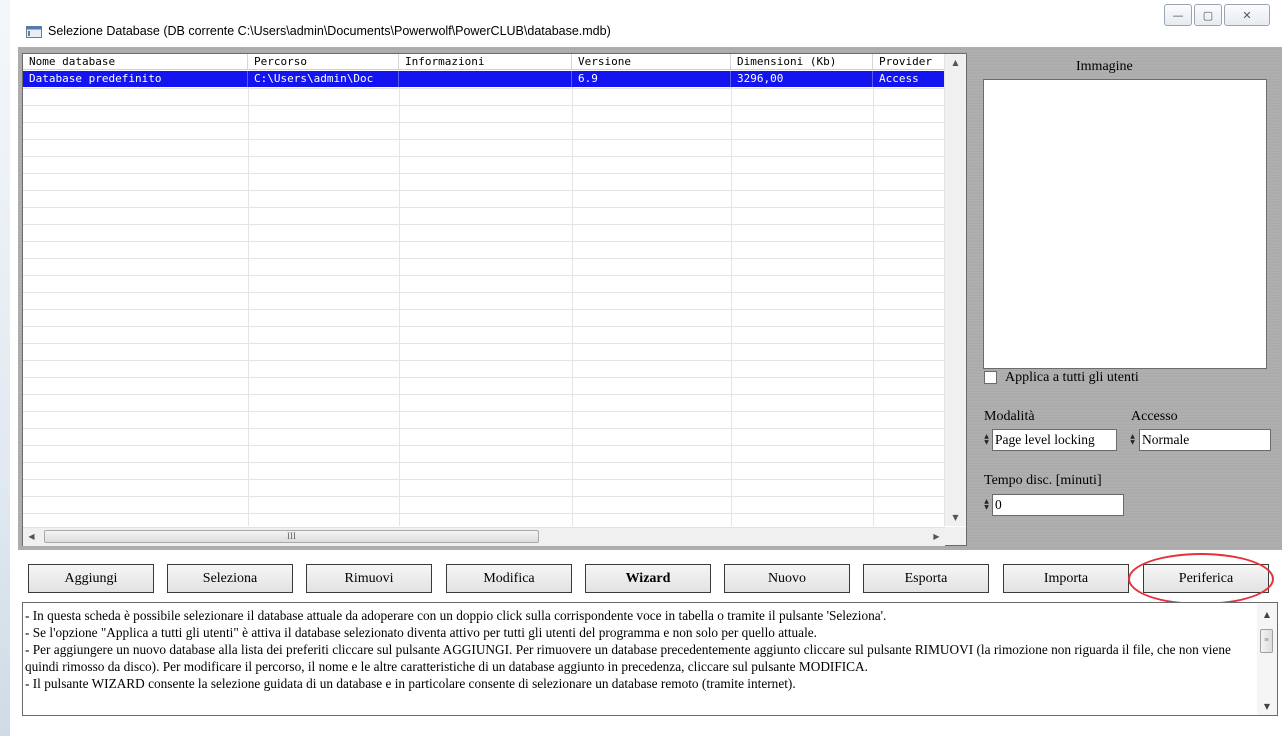  I want to click on table-vertical-scrollbar: ▲ ▼, so click(955, 290).